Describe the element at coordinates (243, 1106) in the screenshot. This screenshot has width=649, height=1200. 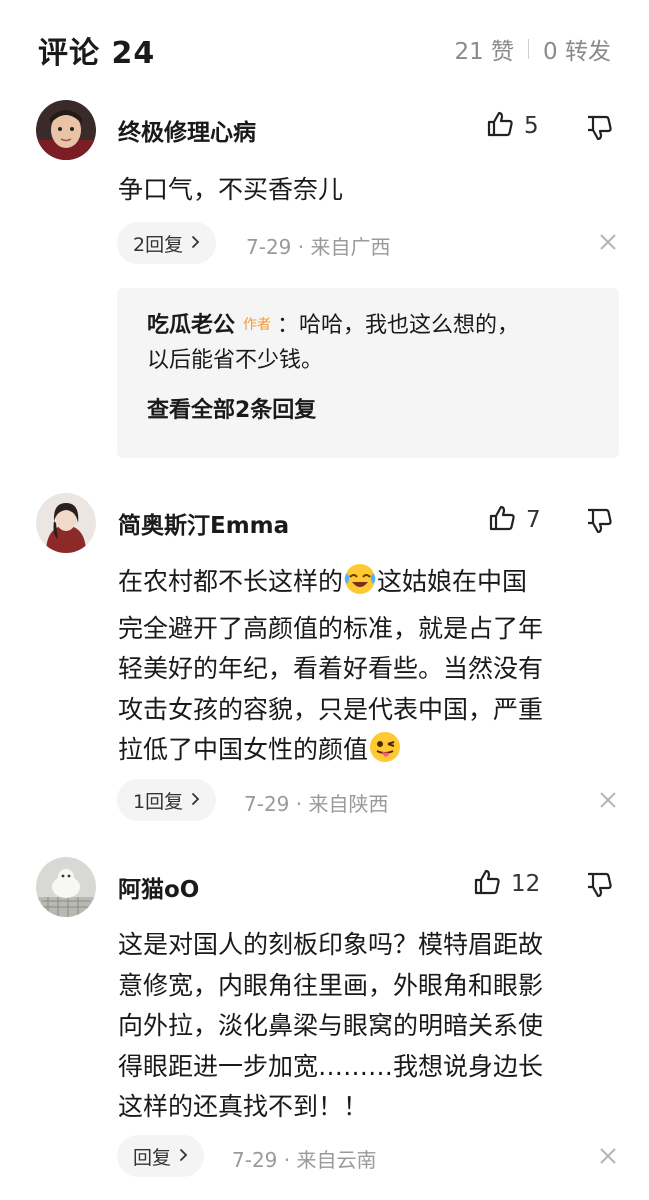
I see `comment-line: 这样的还真找不到！！` at that location.